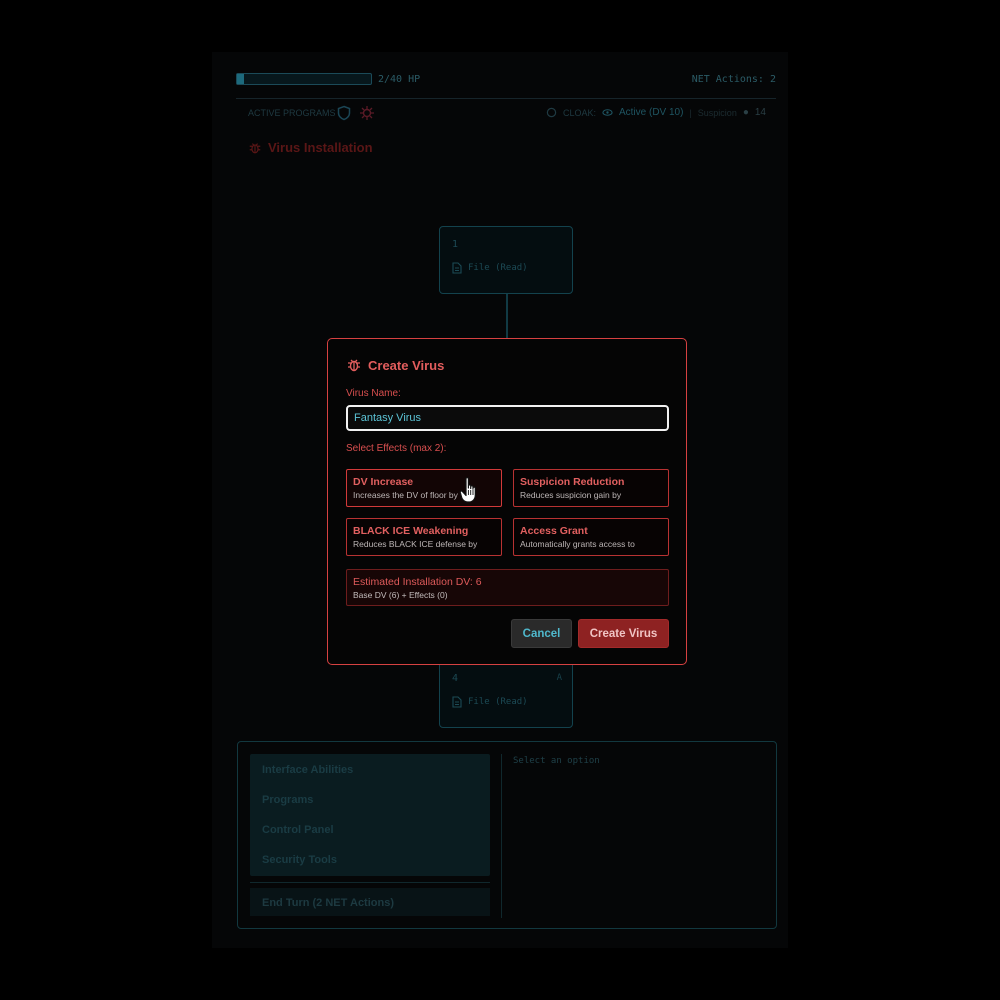 Image resolution: width=1000 pixels, height=1000 pixels. What do you see at coordinates (506, 260) in the screenshot?
I see `network-node: 1 File (Read)` at bounding box center [506, 260].